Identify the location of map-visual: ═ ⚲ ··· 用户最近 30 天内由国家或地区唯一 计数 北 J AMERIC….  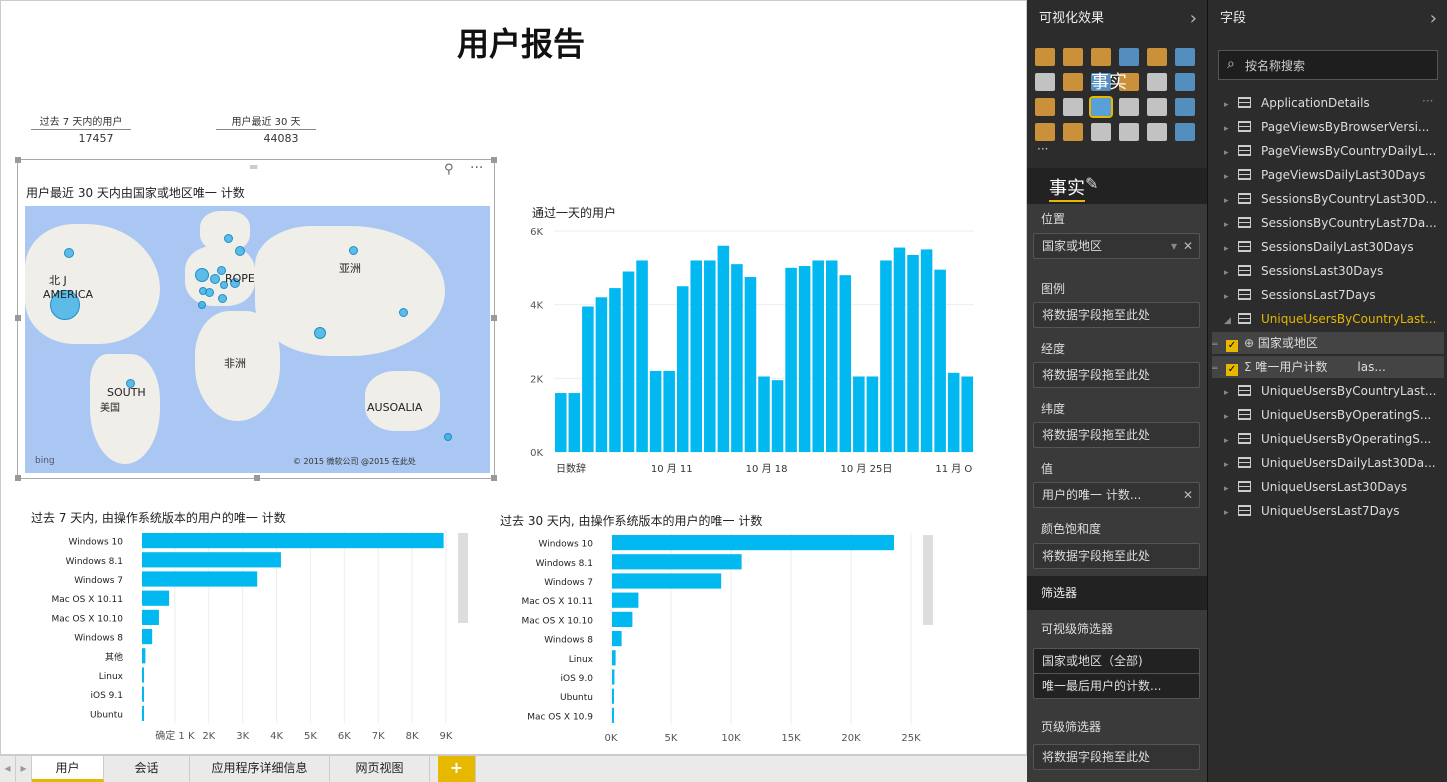
(256, 319).